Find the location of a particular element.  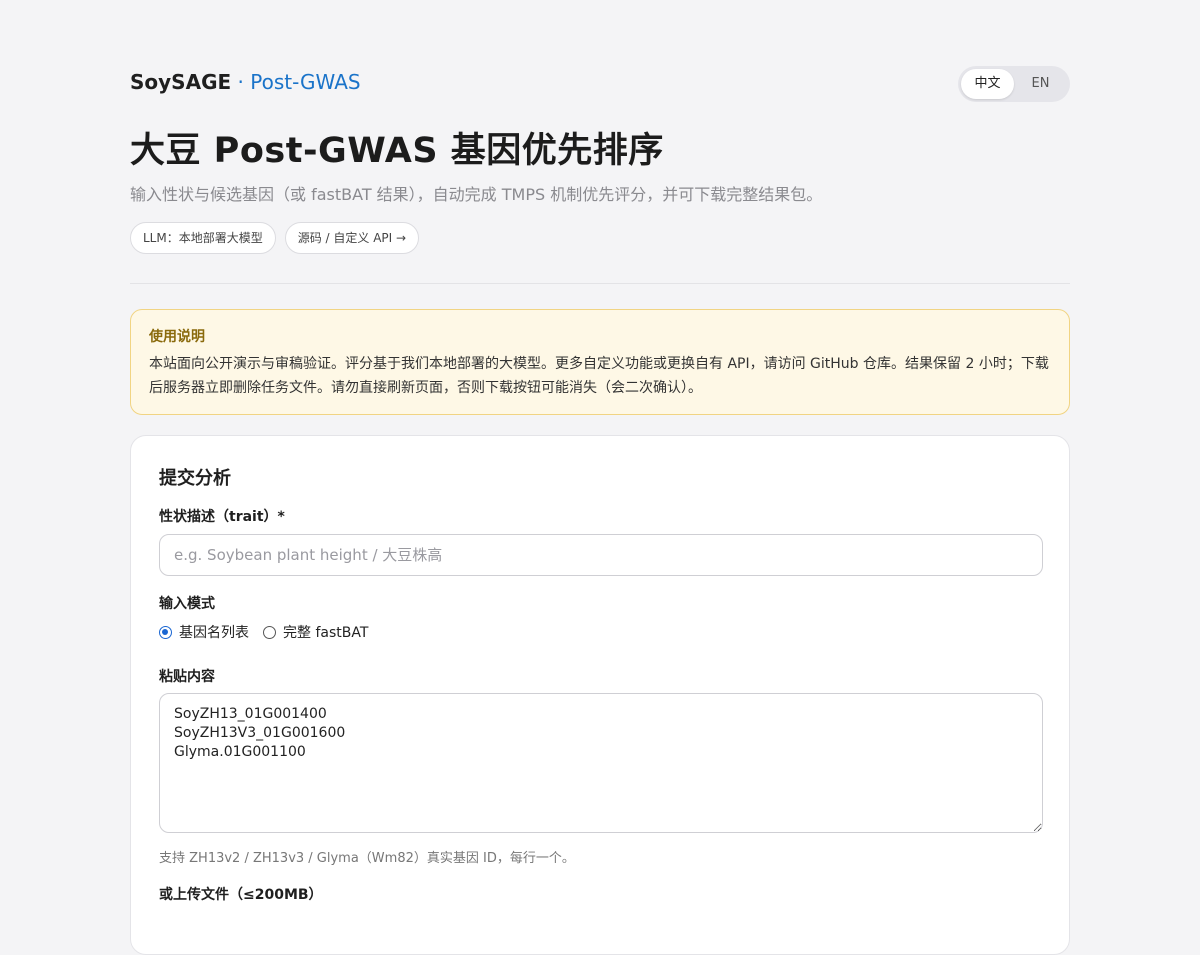

mode-option-label: 完整 fastBAT is located at coordinates (326, 633).